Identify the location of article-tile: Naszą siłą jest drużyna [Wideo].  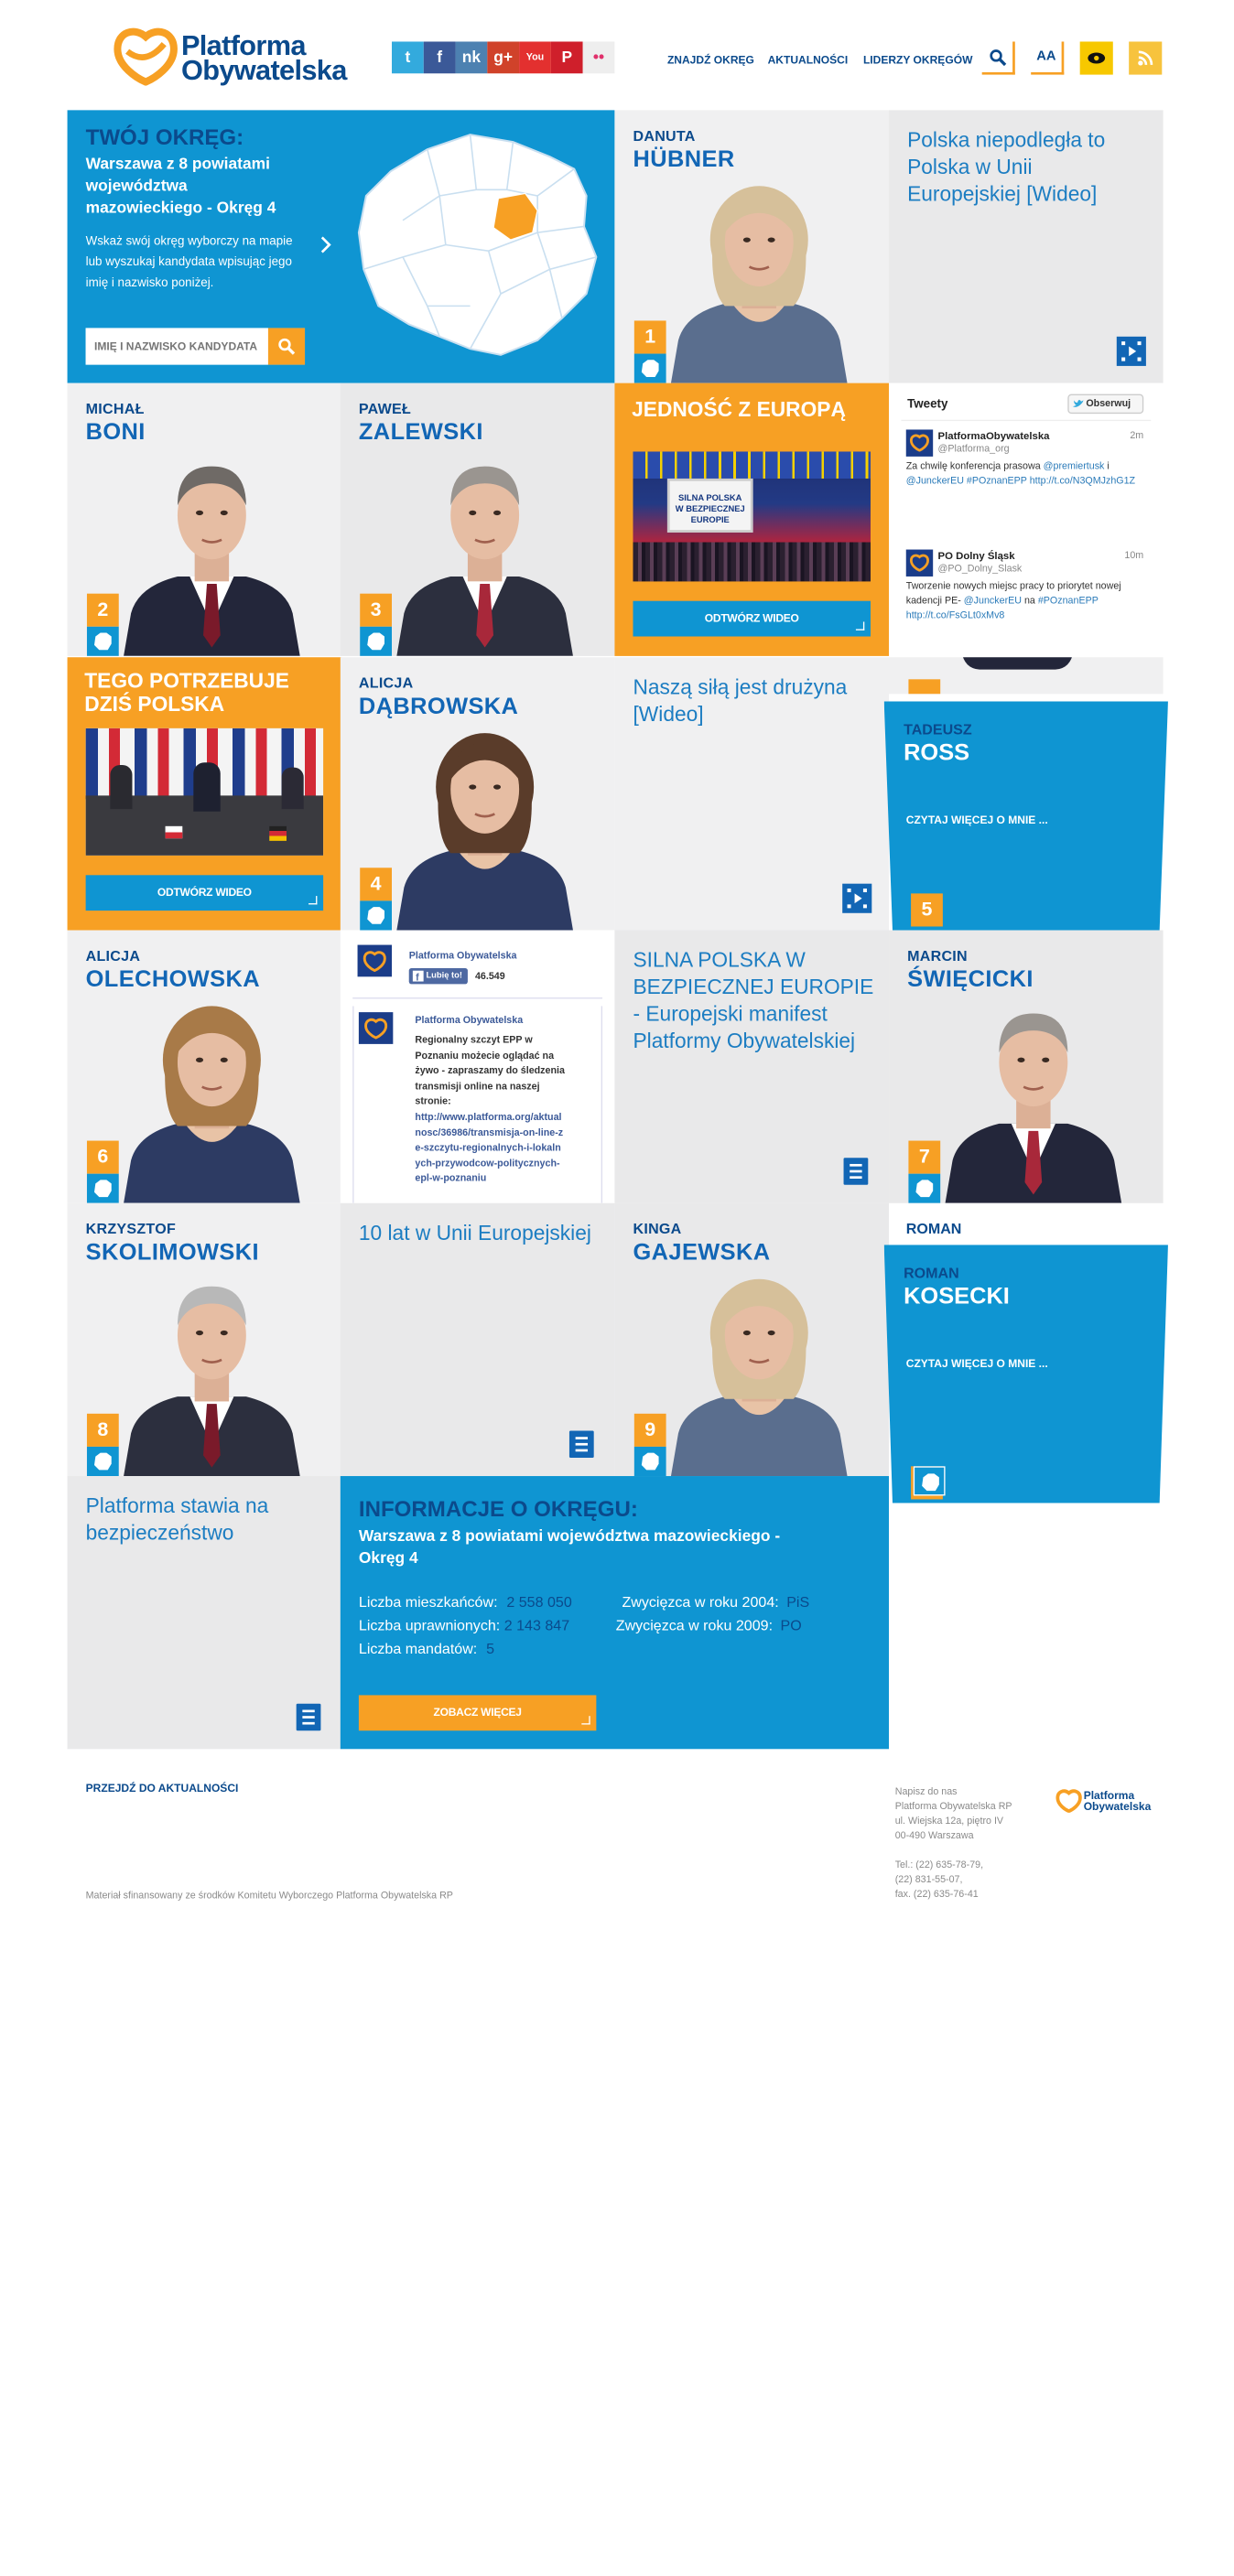
(752, 794).